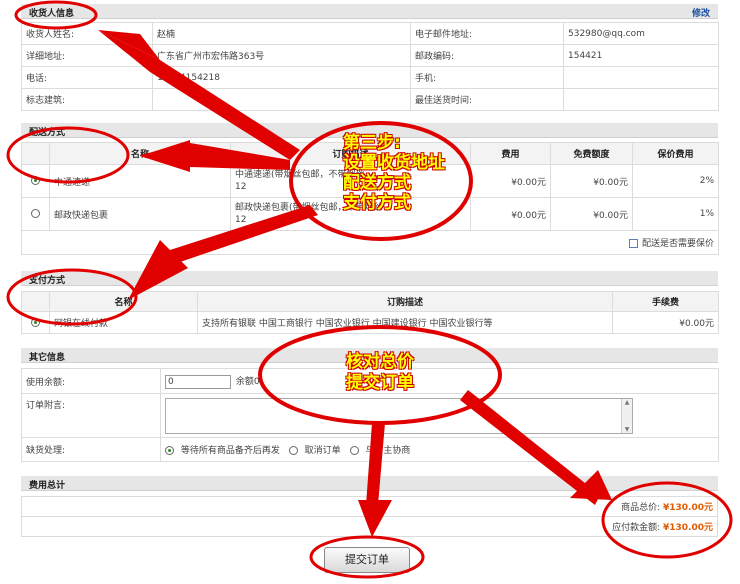 The width and height of the screenshot is (740, 584). I want to click on totals-section-header: 费用总计, so click(369, 483).